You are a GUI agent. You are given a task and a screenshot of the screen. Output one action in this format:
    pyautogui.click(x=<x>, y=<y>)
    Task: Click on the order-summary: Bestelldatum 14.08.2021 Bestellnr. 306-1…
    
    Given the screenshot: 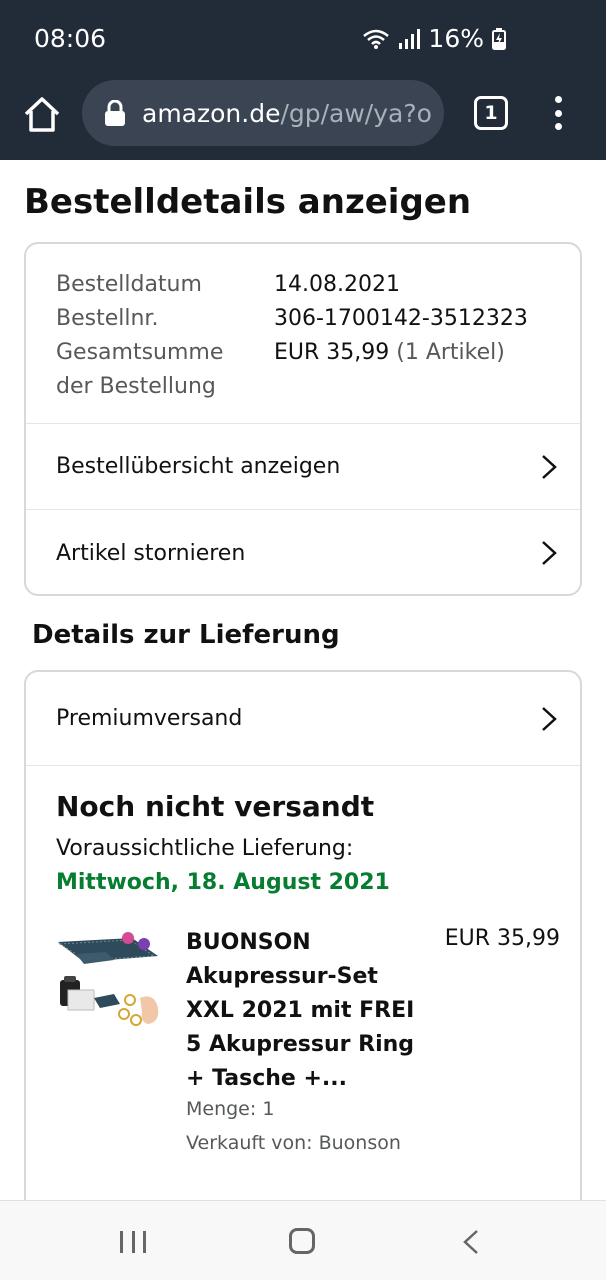 What is the action you would take?
    pyautogui.click(x=303, y=334)
    